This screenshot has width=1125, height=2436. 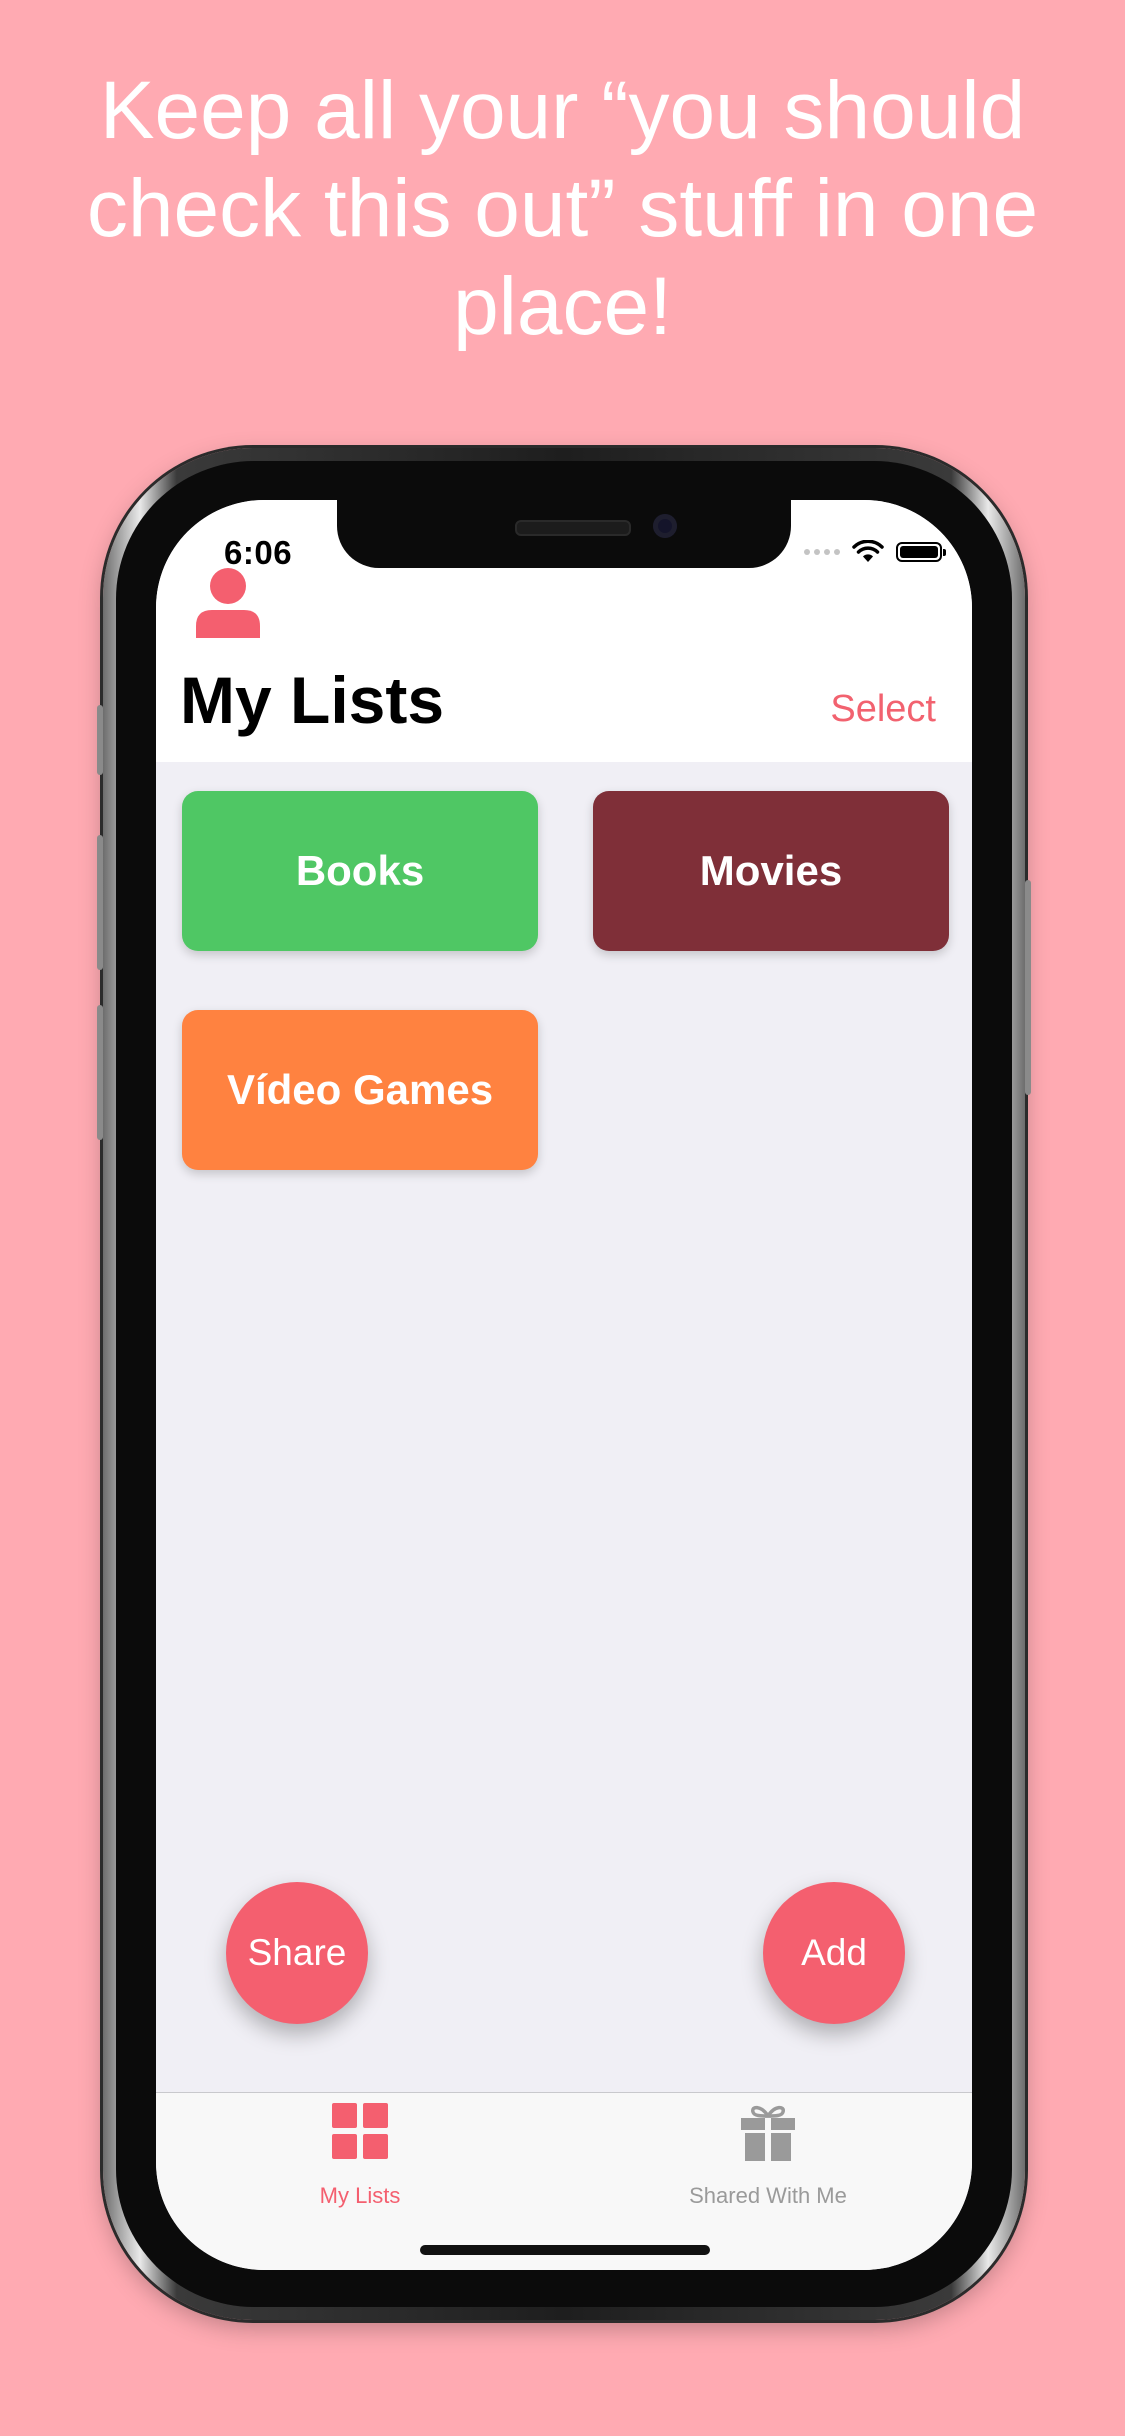 What do you see at coordinates (883, 709) in the screenshot?
I see `select-button: Select` at bounding box center [883, 709].